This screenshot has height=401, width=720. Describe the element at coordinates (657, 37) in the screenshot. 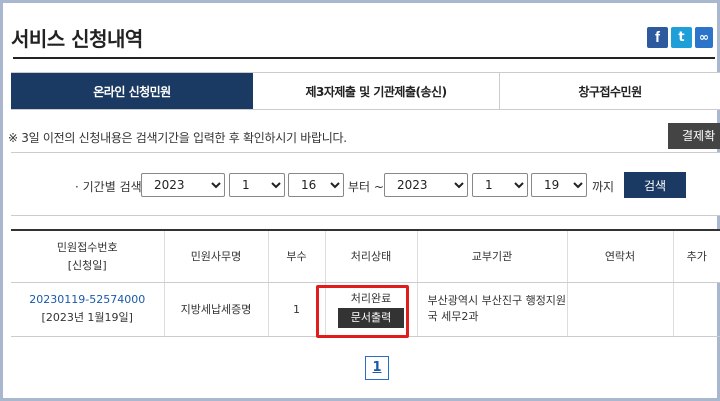

I see `facebook-share-icon: f` at that location.